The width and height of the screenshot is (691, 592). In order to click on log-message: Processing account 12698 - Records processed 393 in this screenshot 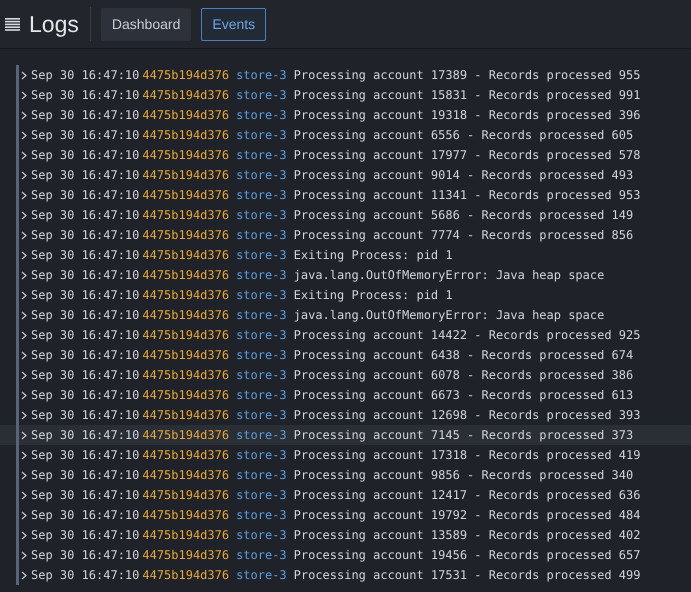, I will do `click(467, 415)`.